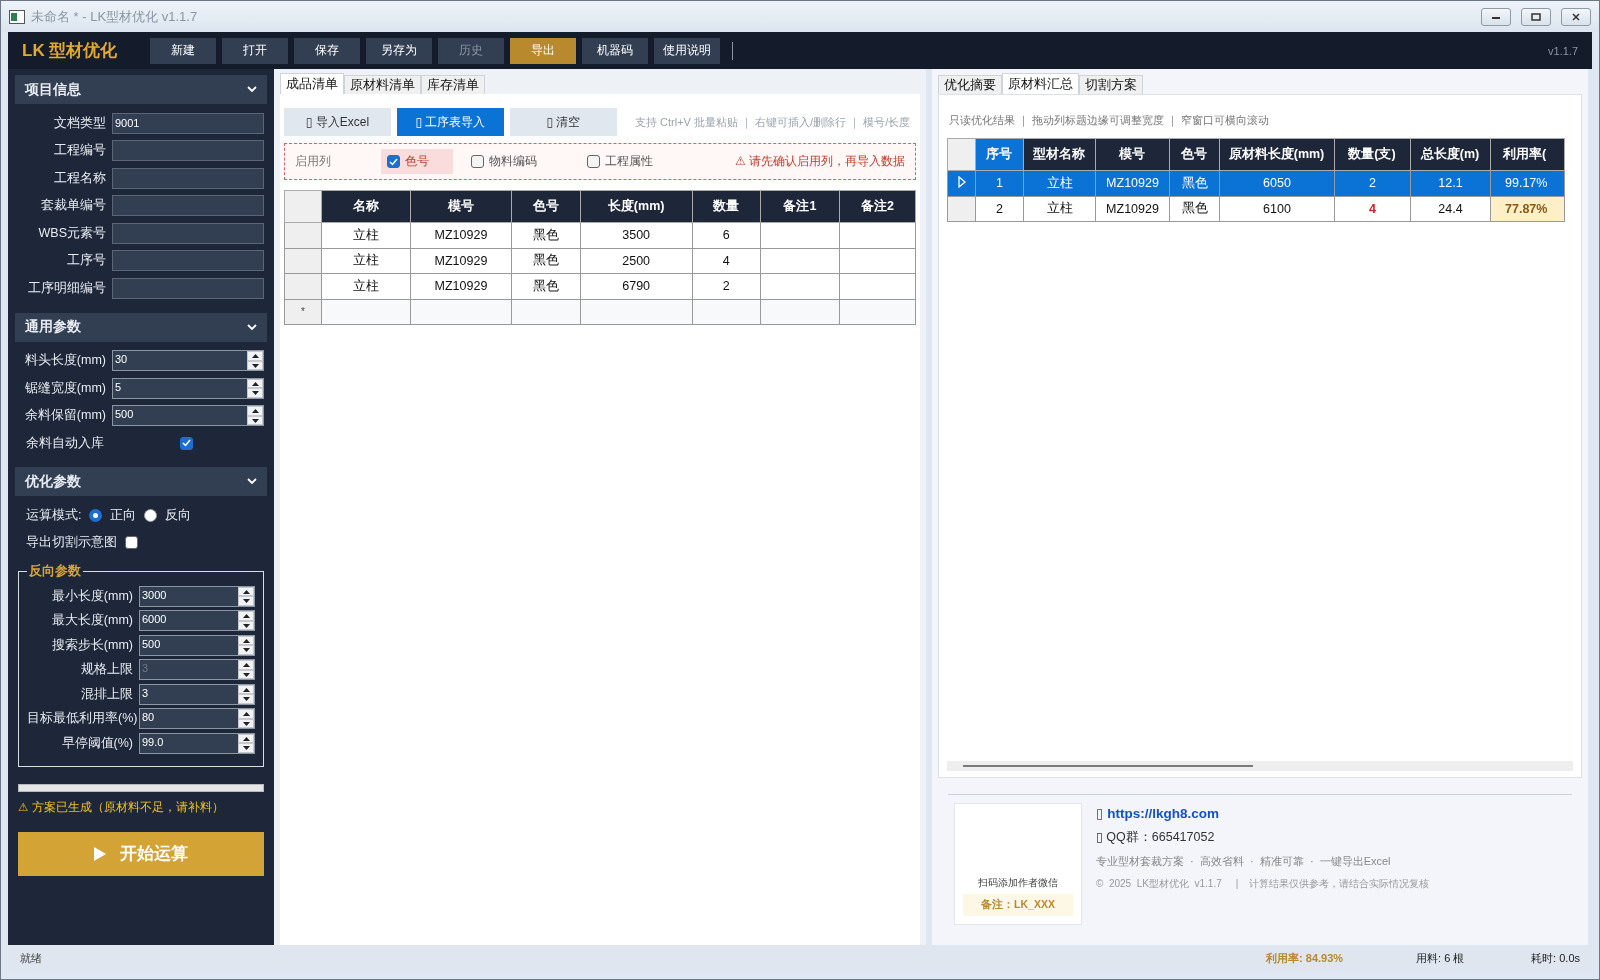 The width and height of the screenshot is (1600, 980). What do you see at coordinates (1450, 154) in the screenshot?
I see `column-header: 总长度(m)` at bounding box center [1450, 154].